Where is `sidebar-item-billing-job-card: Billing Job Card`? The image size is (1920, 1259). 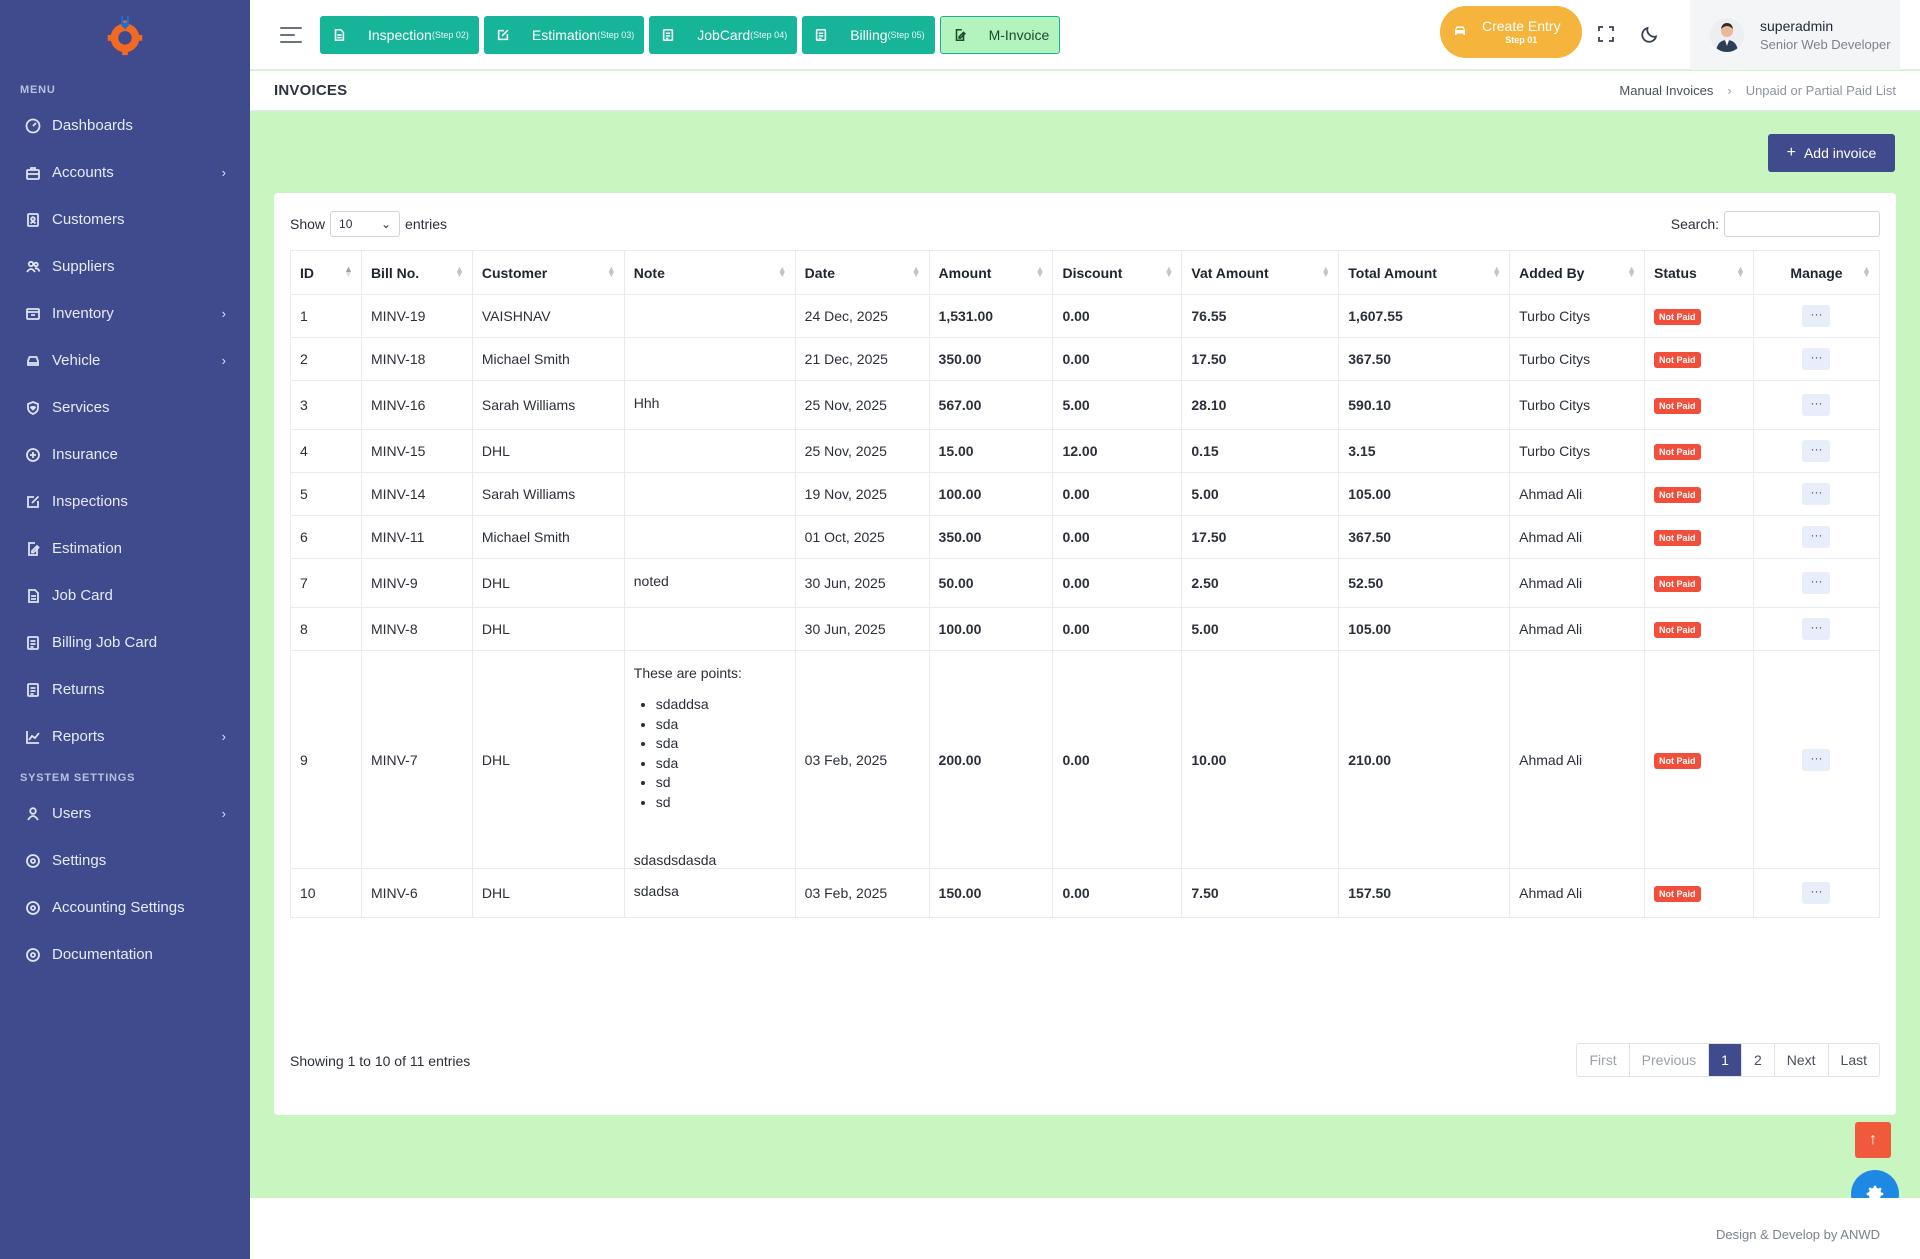 sidebar-item-billing-job-card: Billing Job Card is located at coordinates (125, 642).